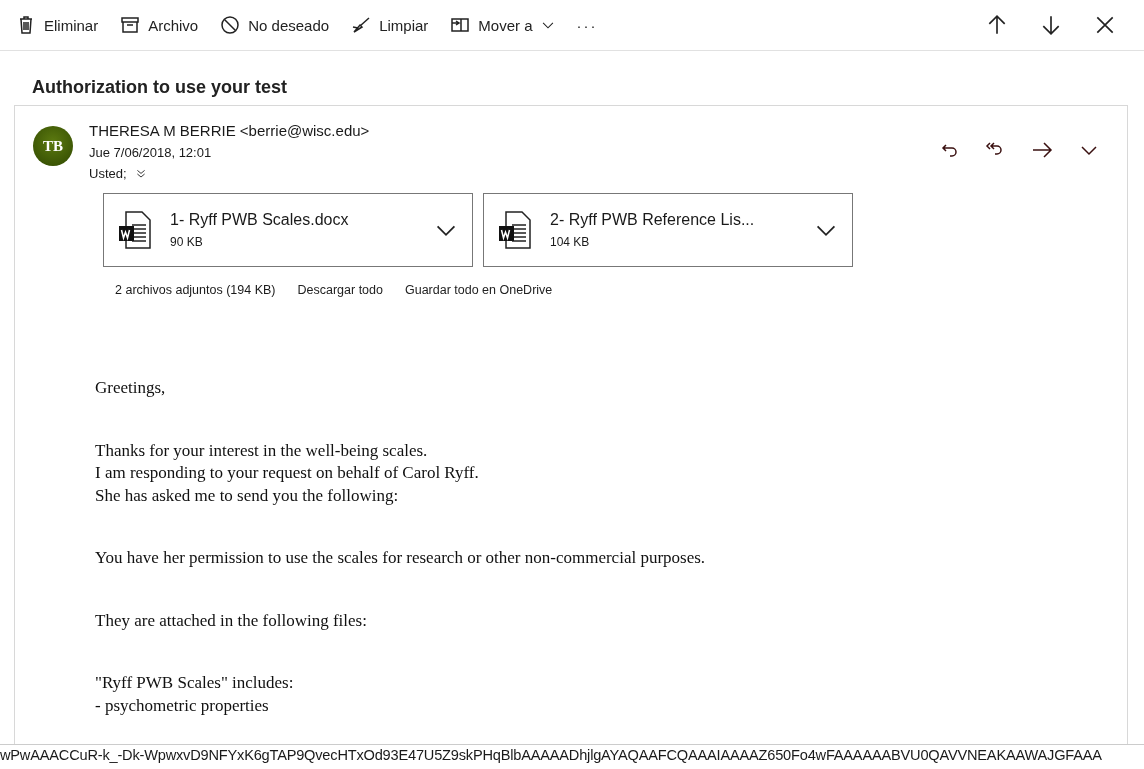  I want to click on attachment-summary: 2 archivos adjuntos (194 KB), so click(195, 290).